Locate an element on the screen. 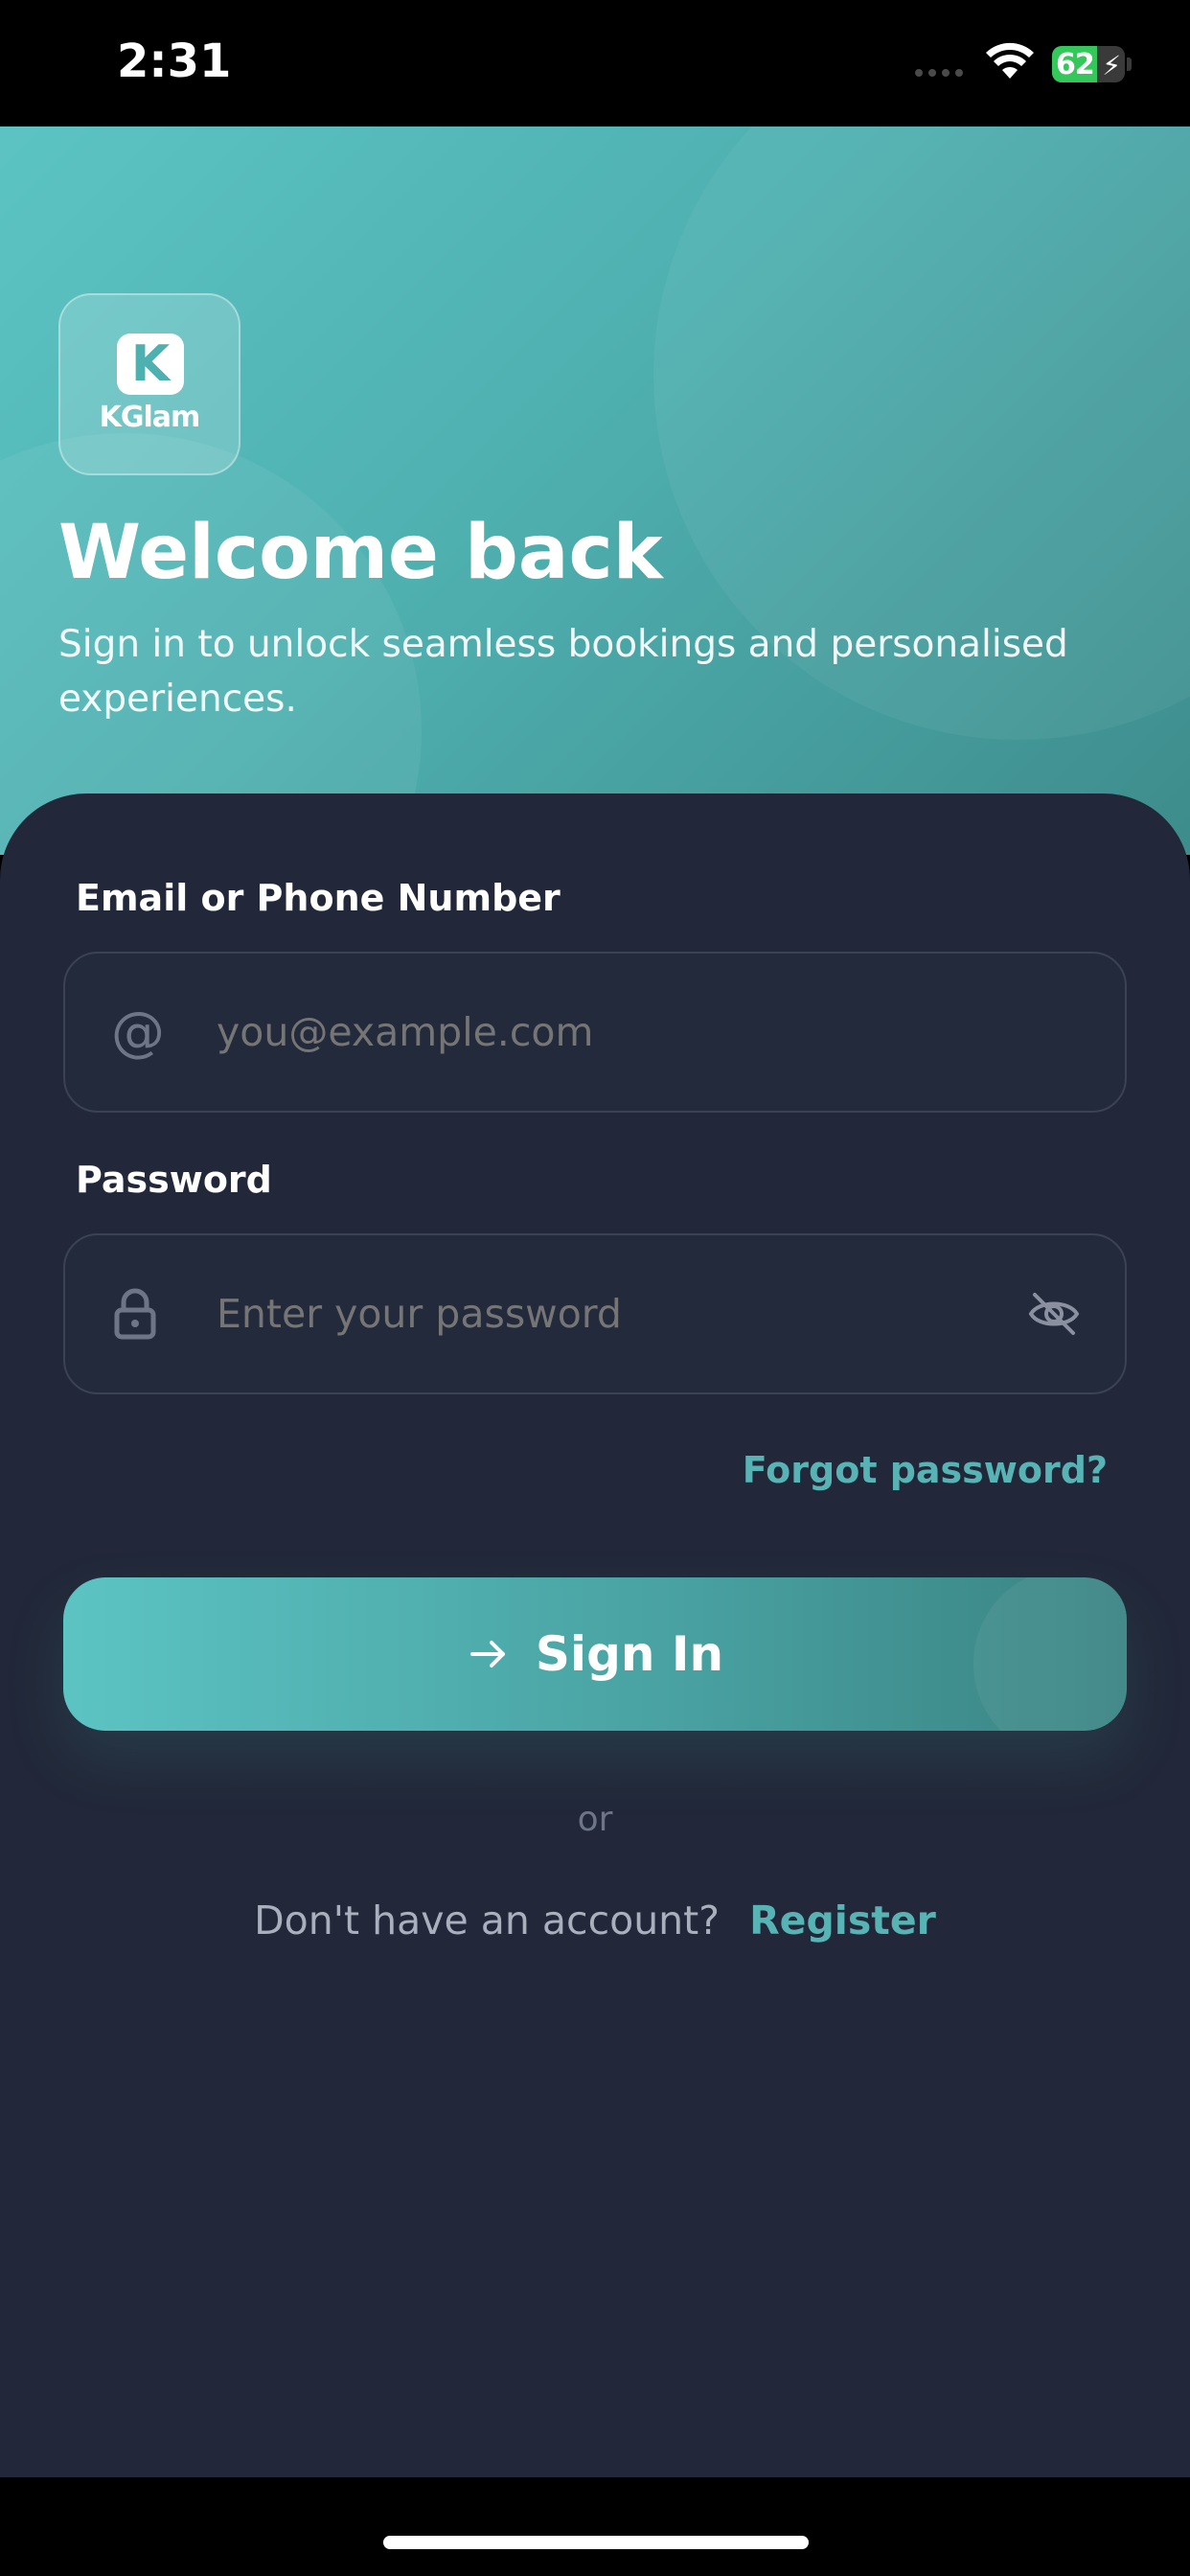 The height and width of the screenshot is (2576, 1190). password-field is located at coordinates (595, 1313).